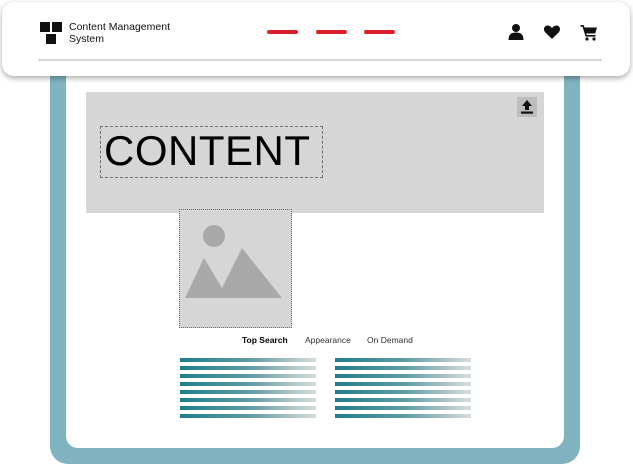  I want to click on text-lines-left, so click(248, 390).